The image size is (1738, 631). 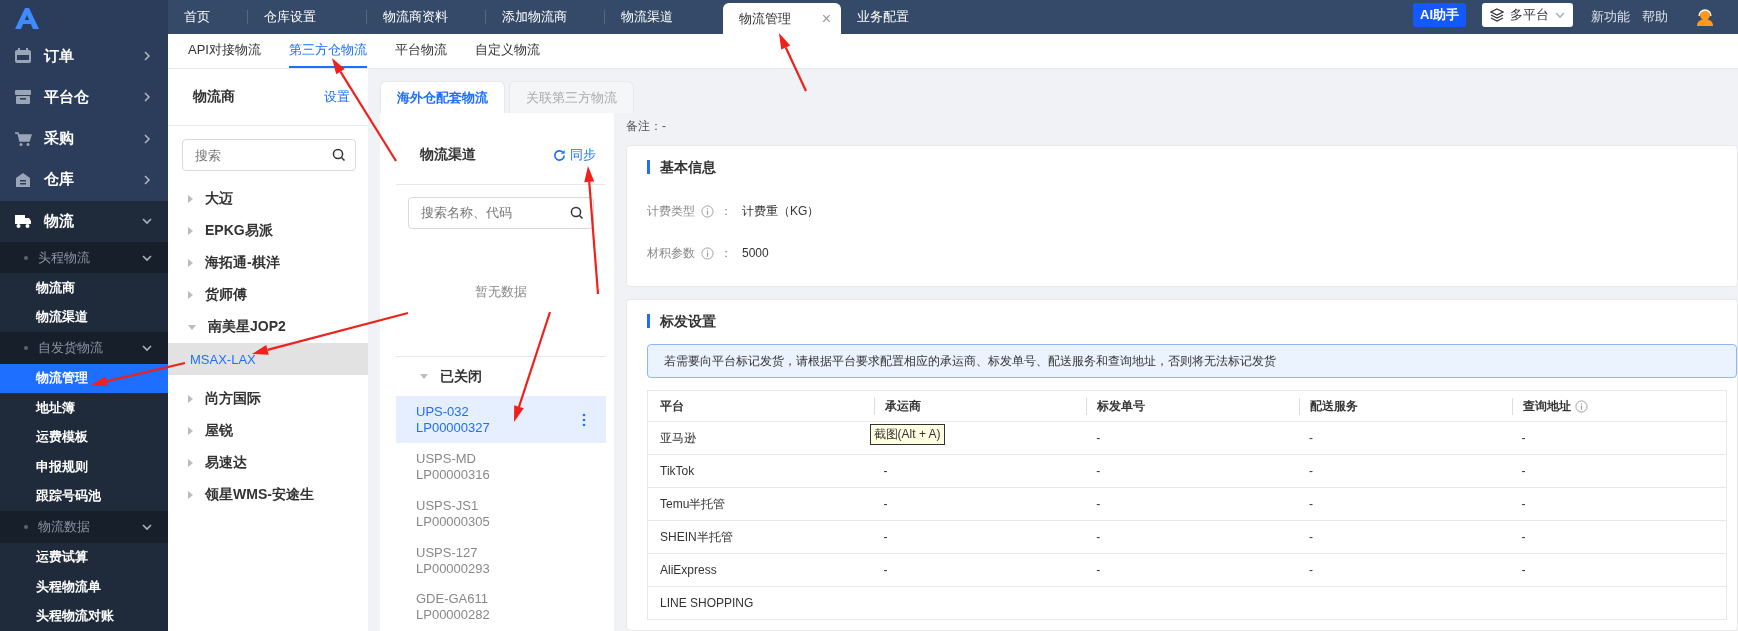 What do you see at coordinates (1527, 15) in the screenshot?
I see `platform-select: 多平台` at bounding box center [1527, 15].